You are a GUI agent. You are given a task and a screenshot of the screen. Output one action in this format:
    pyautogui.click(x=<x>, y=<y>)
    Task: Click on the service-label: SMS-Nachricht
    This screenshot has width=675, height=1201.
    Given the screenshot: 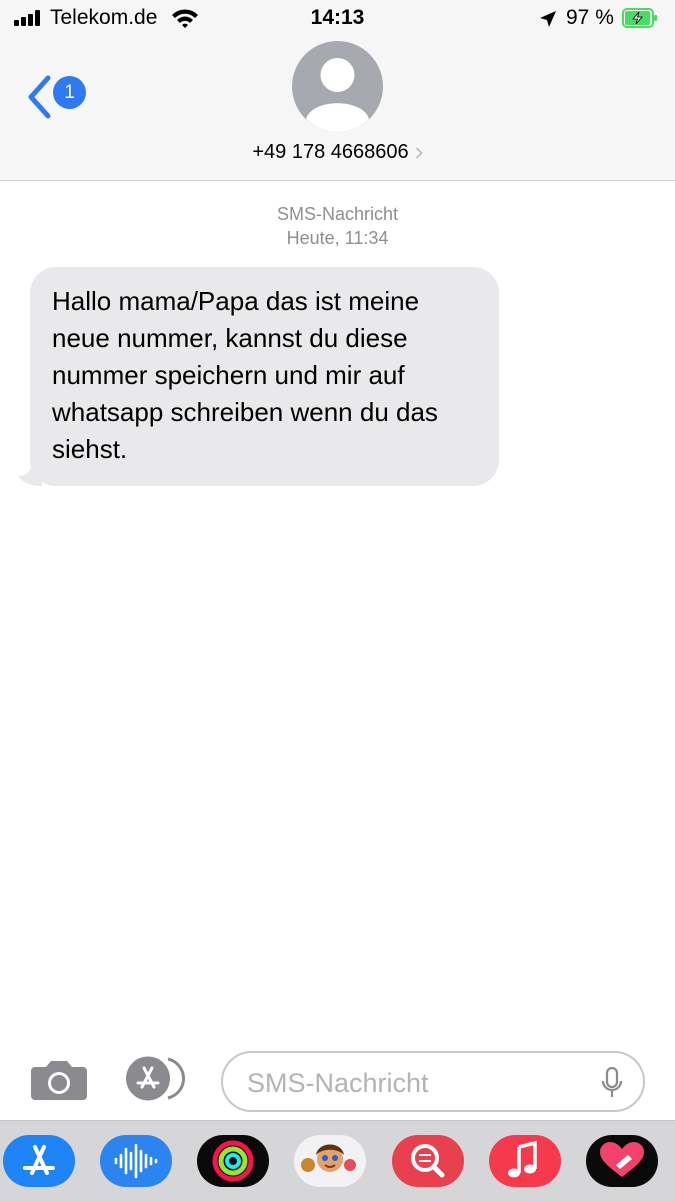 What is the action you would take?
    pyautogui.click(x=337, y=214)
    